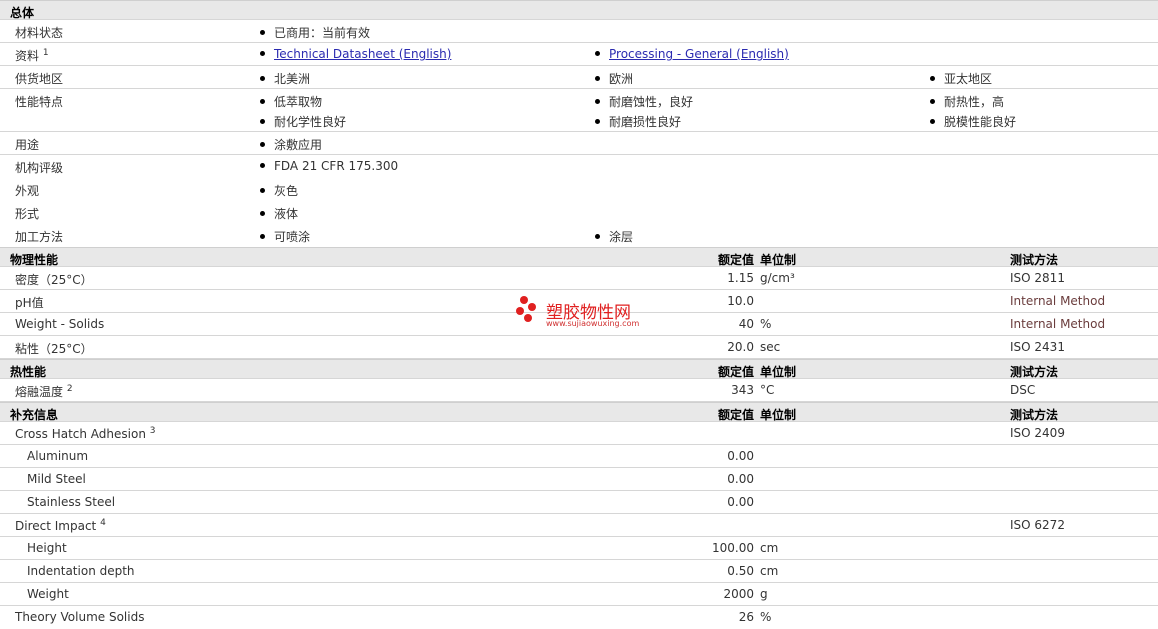 The width and height of the screenshot is (1158, 629). Describe the element at coordinates (579, 278) in the screenshot. I see `physical-row: 密度（25°C） 1.15 g/cm³ ISO 2811` at that location.